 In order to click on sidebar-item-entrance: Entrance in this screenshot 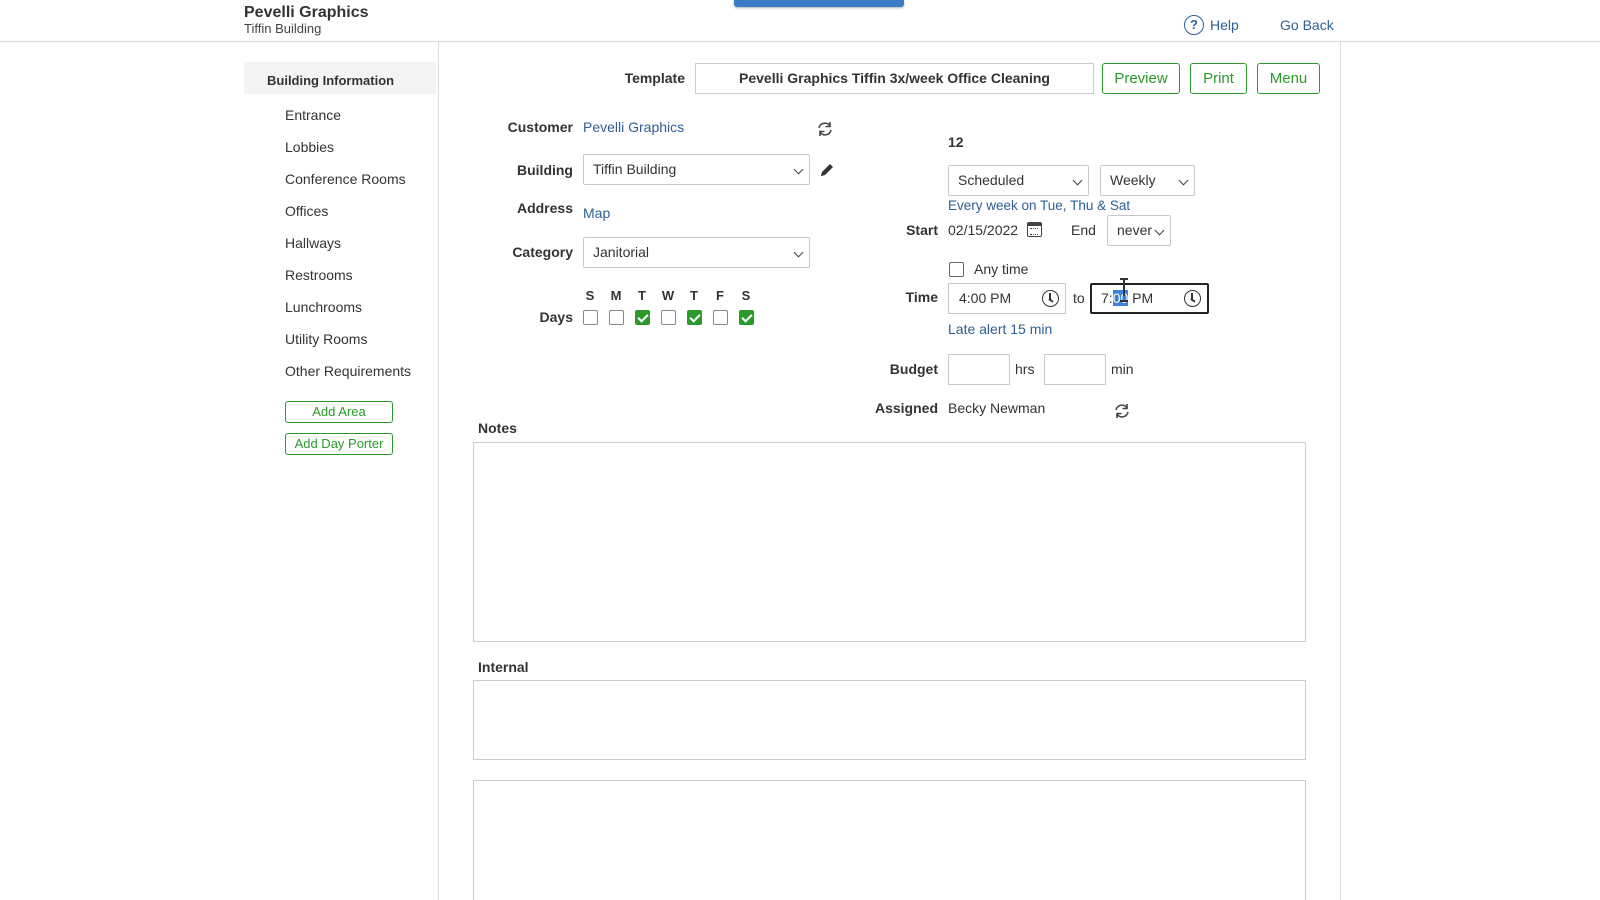, I will do `click(348, 120)`.